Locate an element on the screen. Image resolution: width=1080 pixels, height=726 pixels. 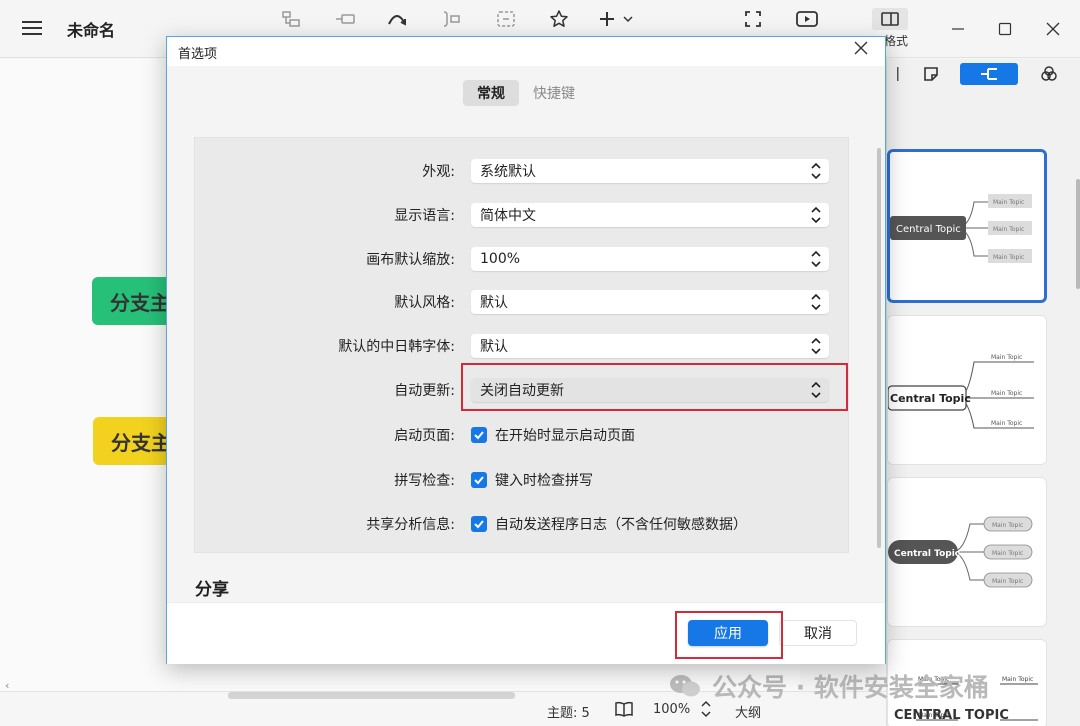
format-panel-toggle-icon is located at coordinates (890, 19).